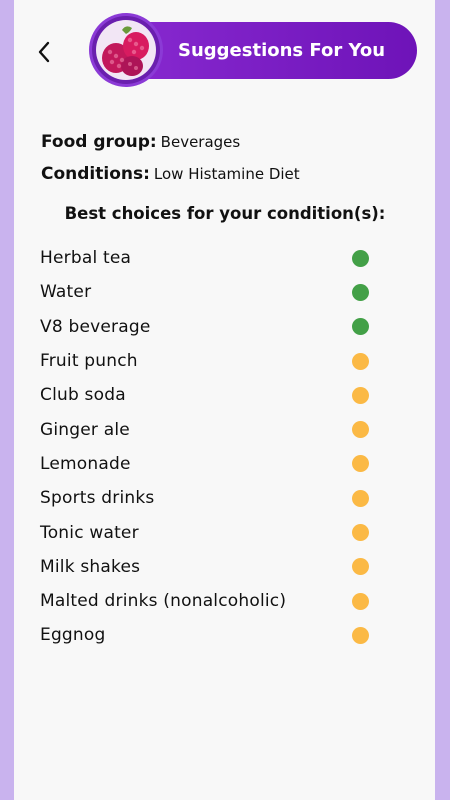 This screenshot has height=800, width=450. Describe the element at coordinates (83, 395) in the screenshot. I see `item-name: Club soda` at that location.